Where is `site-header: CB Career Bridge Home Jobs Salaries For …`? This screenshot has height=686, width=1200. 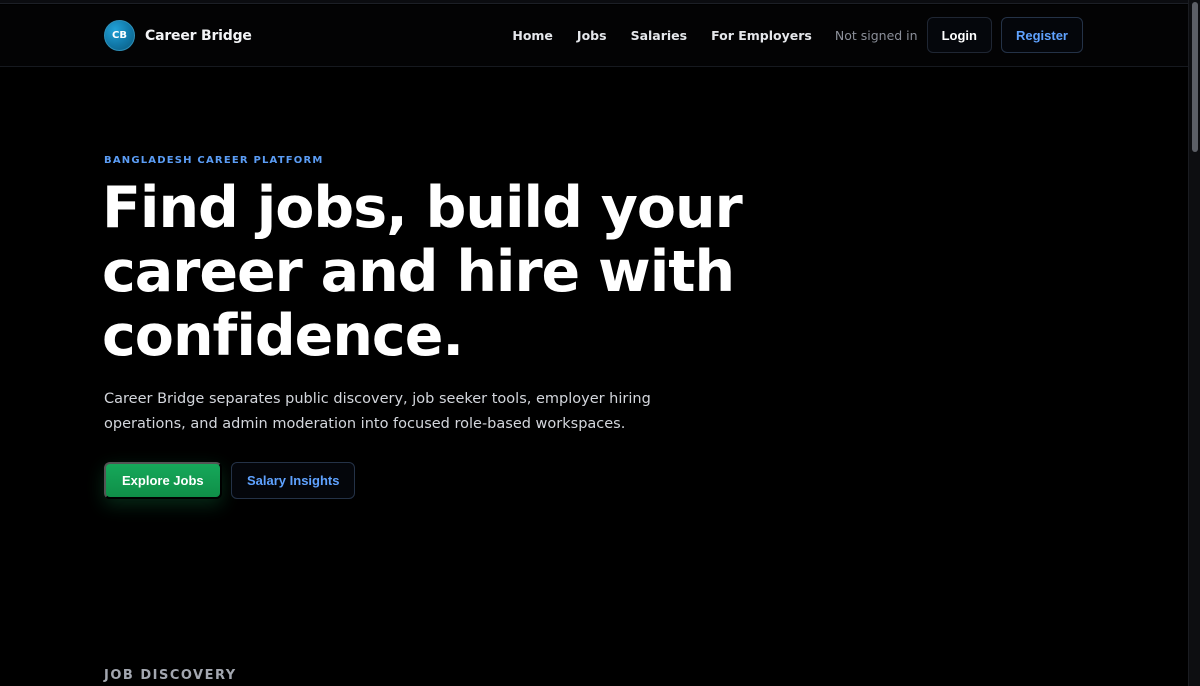 site-header: CB Career Bridge Home Jobs Salaries For … is located at coordinates (594, 36).